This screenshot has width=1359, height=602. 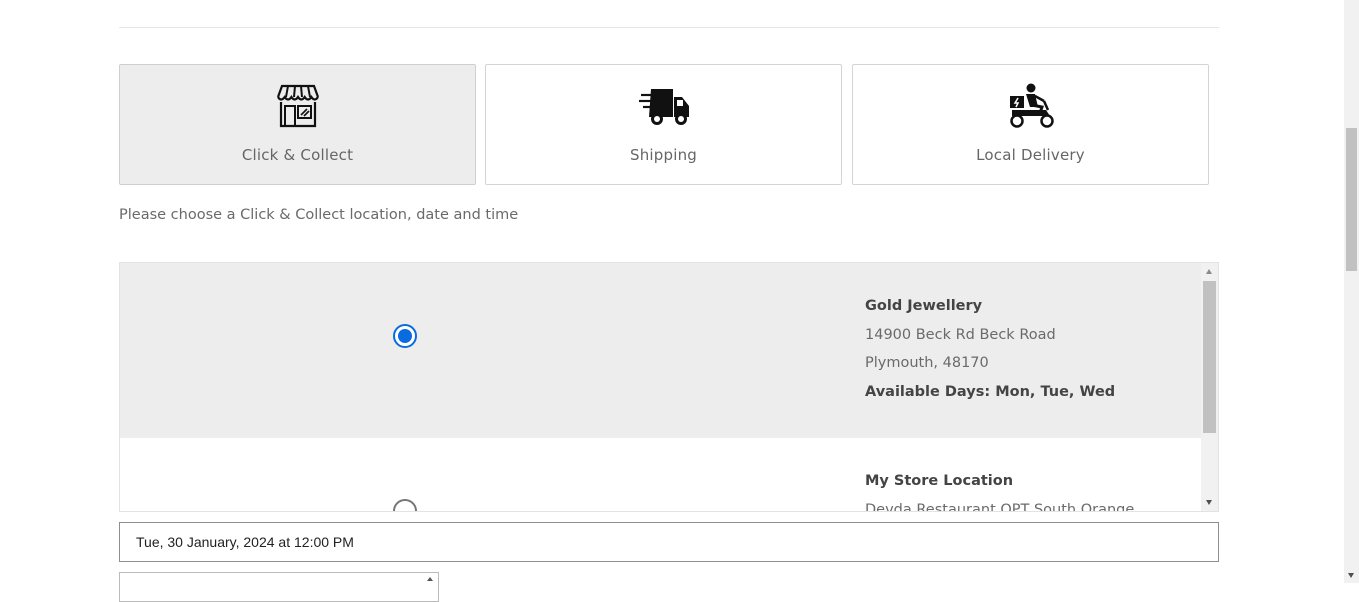 What do you see at coordinates (1209, 271) in the screenshot?
I see `scroll-up-arrow-icon` at bounding box center [1209, 271].